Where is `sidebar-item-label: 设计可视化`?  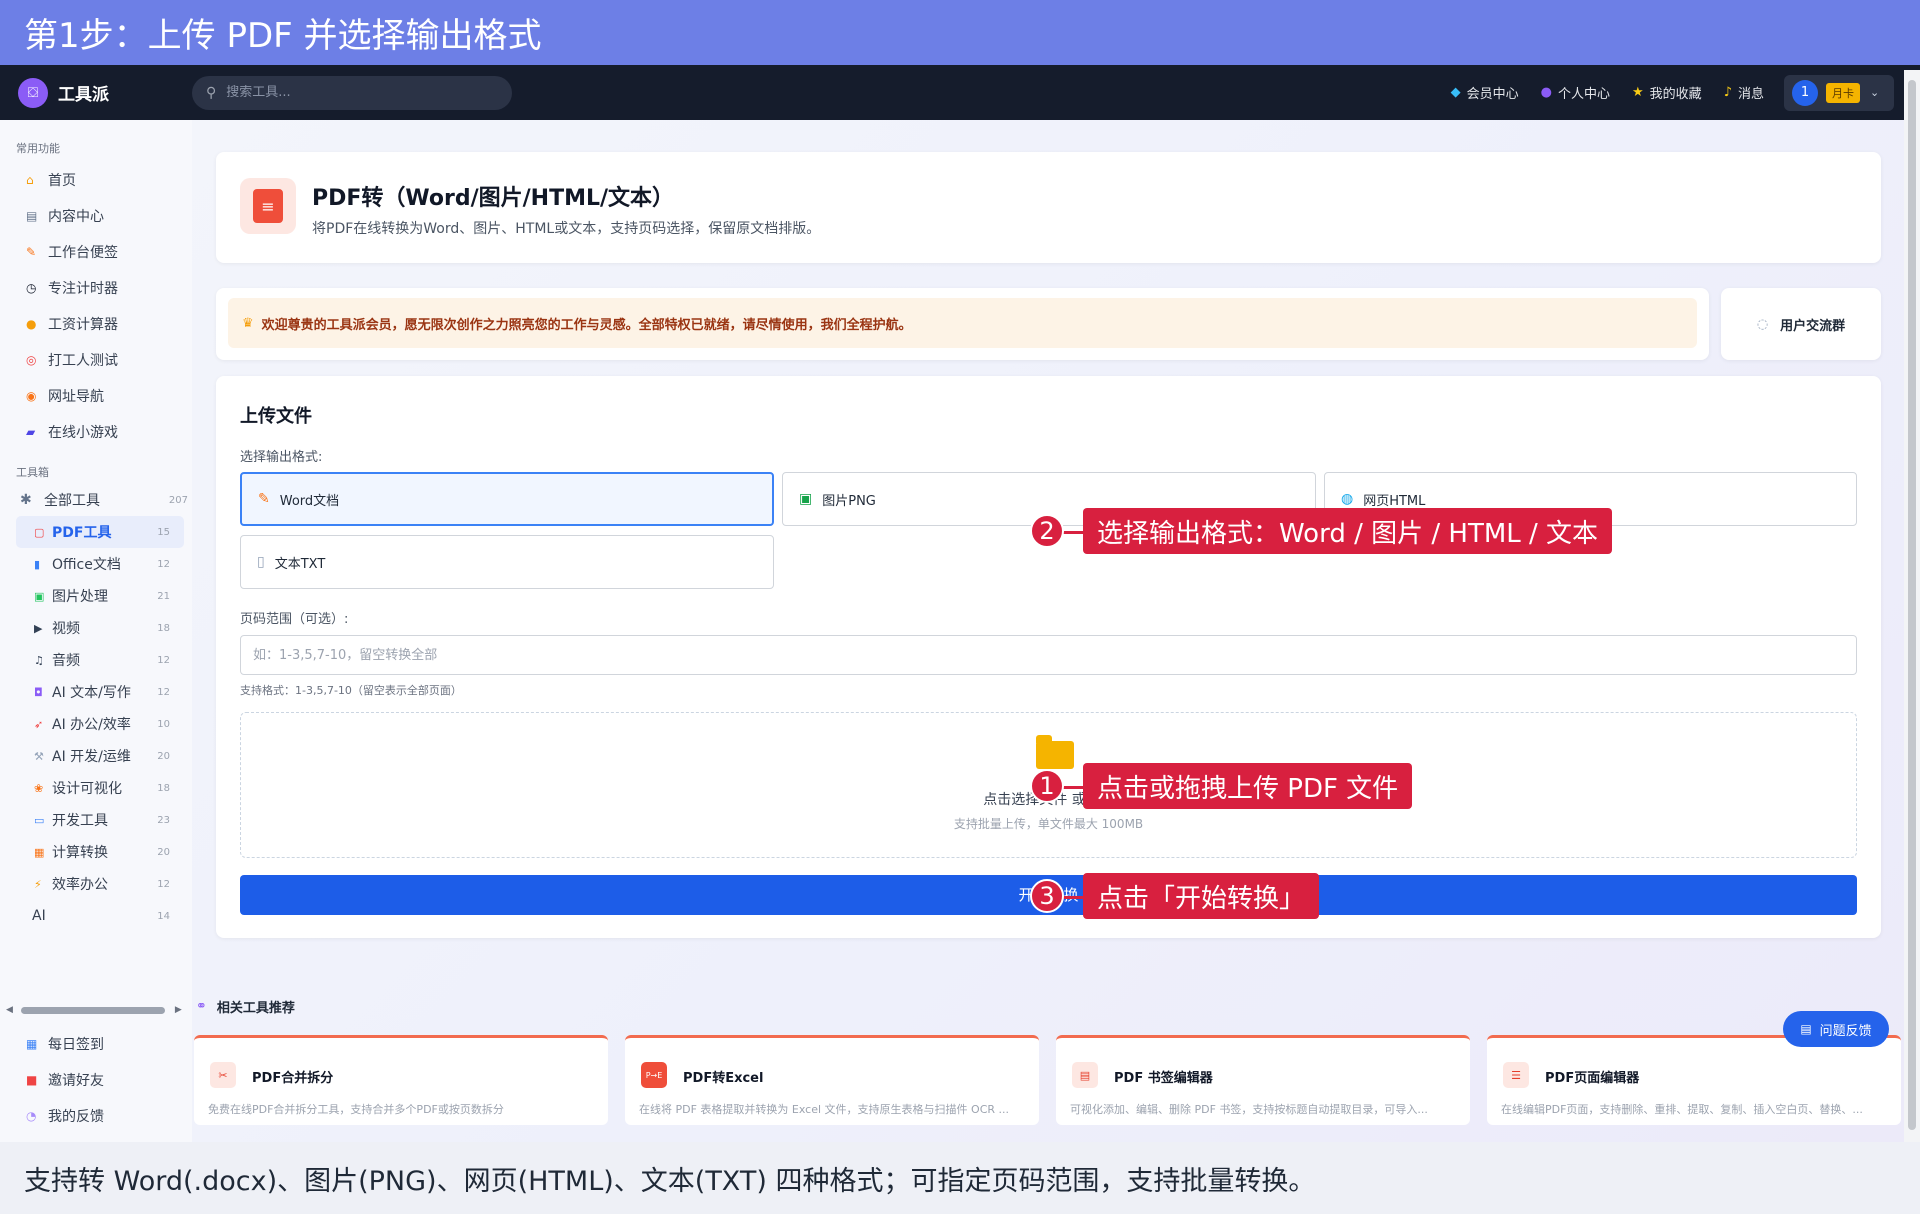
sidebar-item-label: 设计可视化 is located at coordinates (87, 789).